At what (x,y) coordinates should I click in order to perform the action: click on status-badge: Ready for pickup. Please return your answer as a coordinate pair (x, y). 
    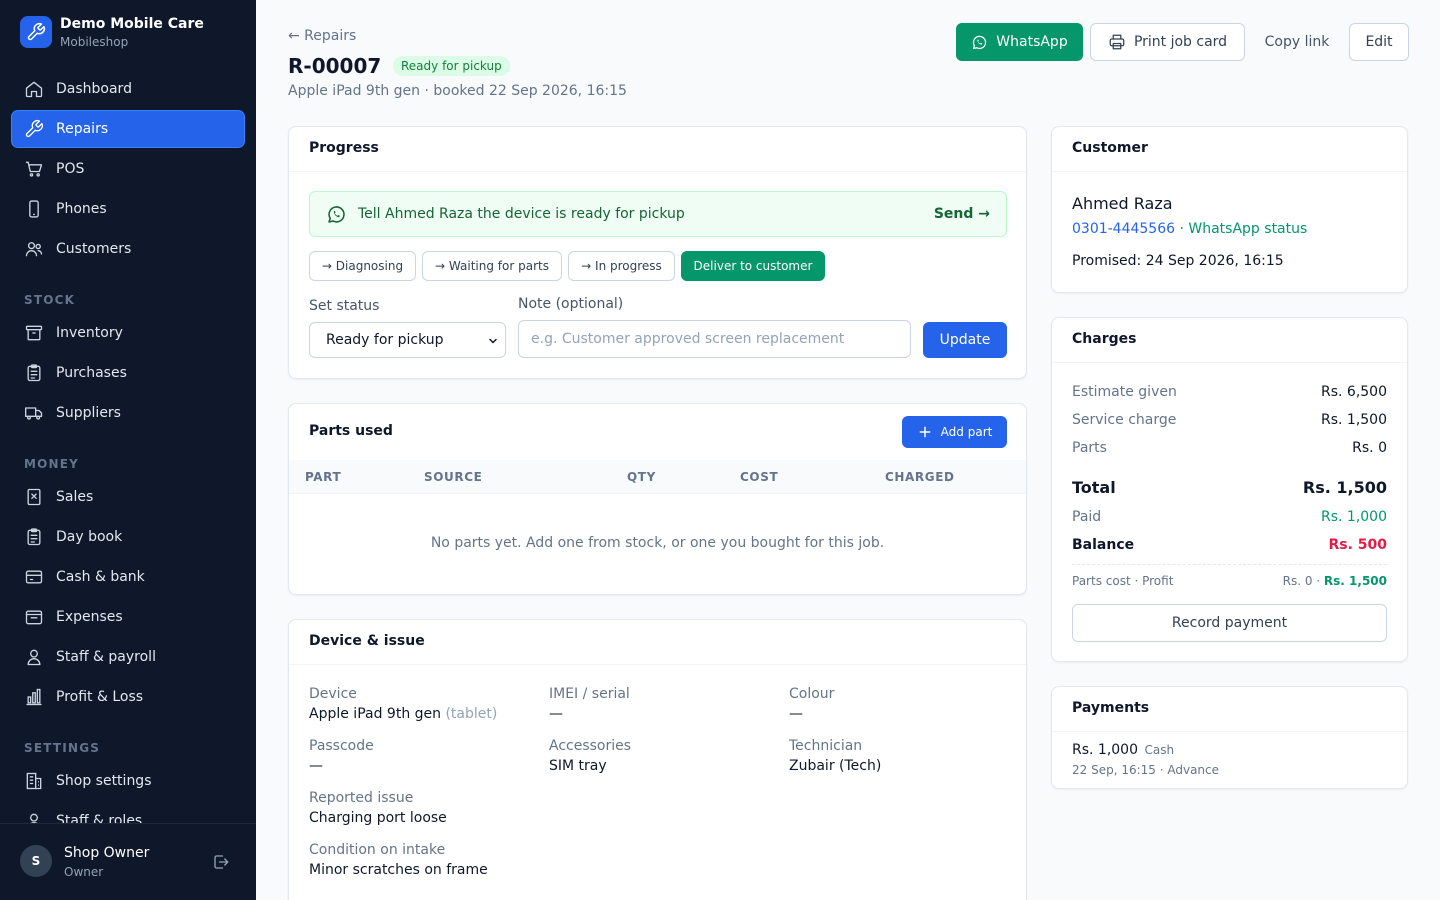
    Looking at the image, I should click on (451, 66).